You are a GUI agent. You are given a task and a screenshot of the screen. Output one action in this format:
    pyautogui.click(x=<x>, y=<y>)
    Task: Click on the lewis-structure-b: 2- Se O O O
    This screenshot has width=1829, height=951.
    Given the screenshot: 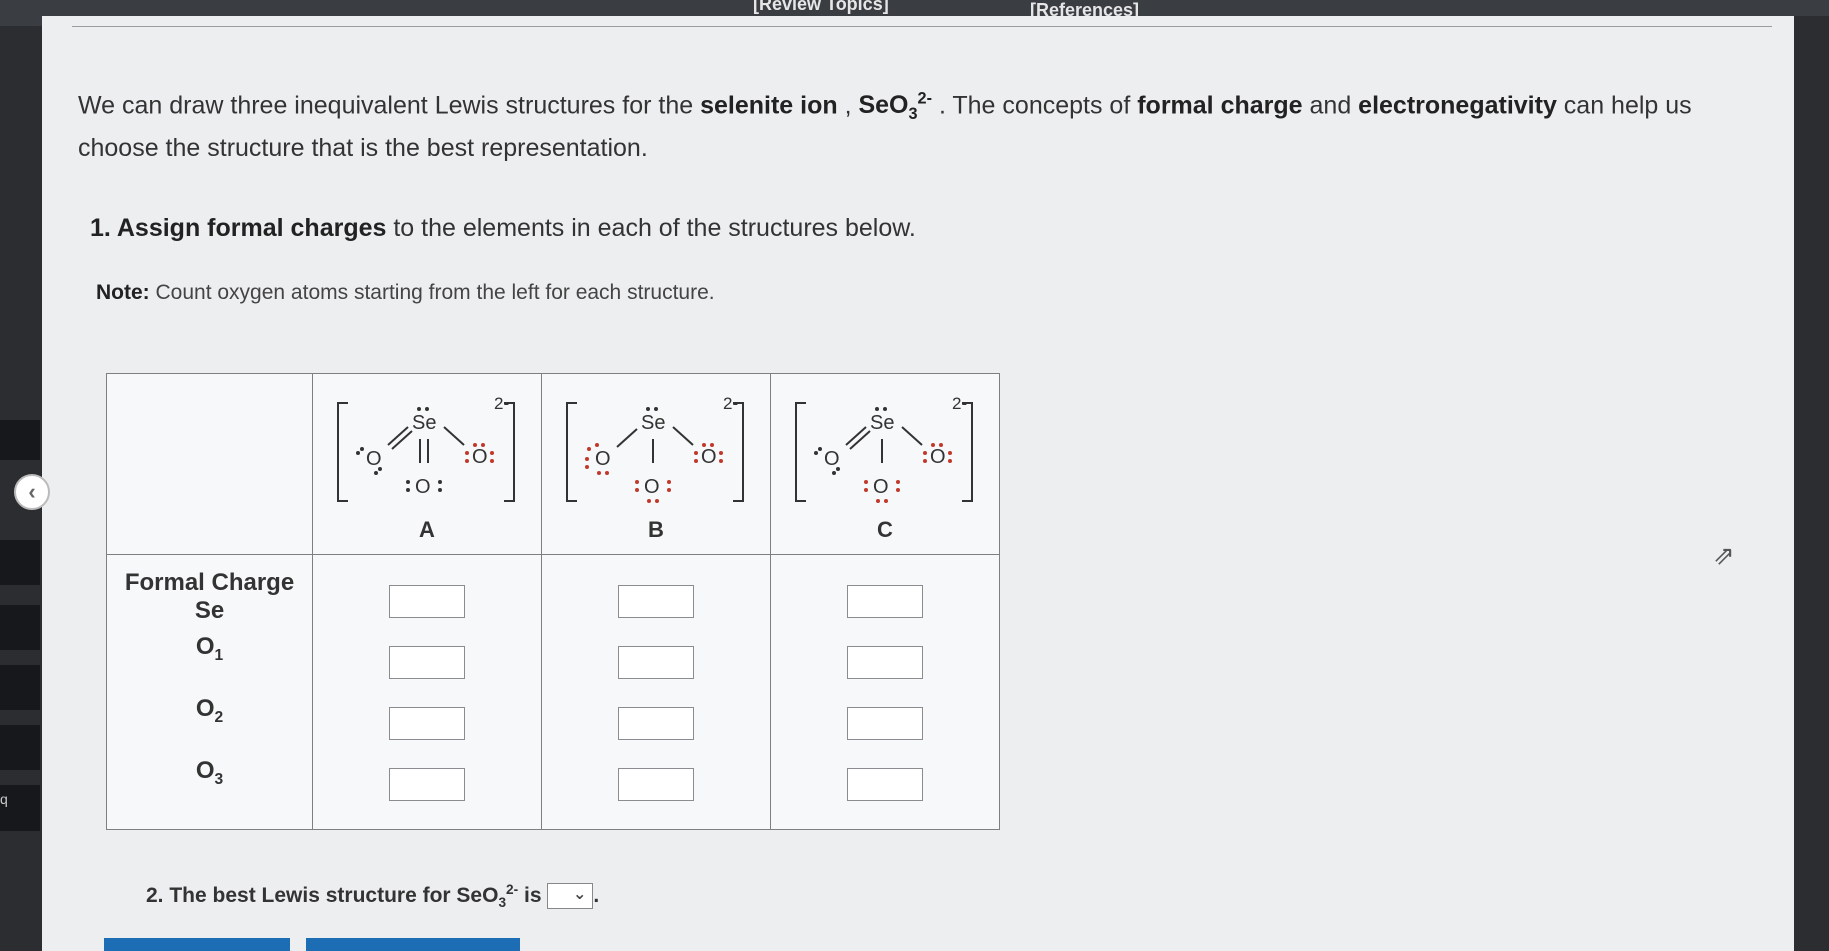 What is the action you would take?
    pyautogui.click(x=655, y=448)
    